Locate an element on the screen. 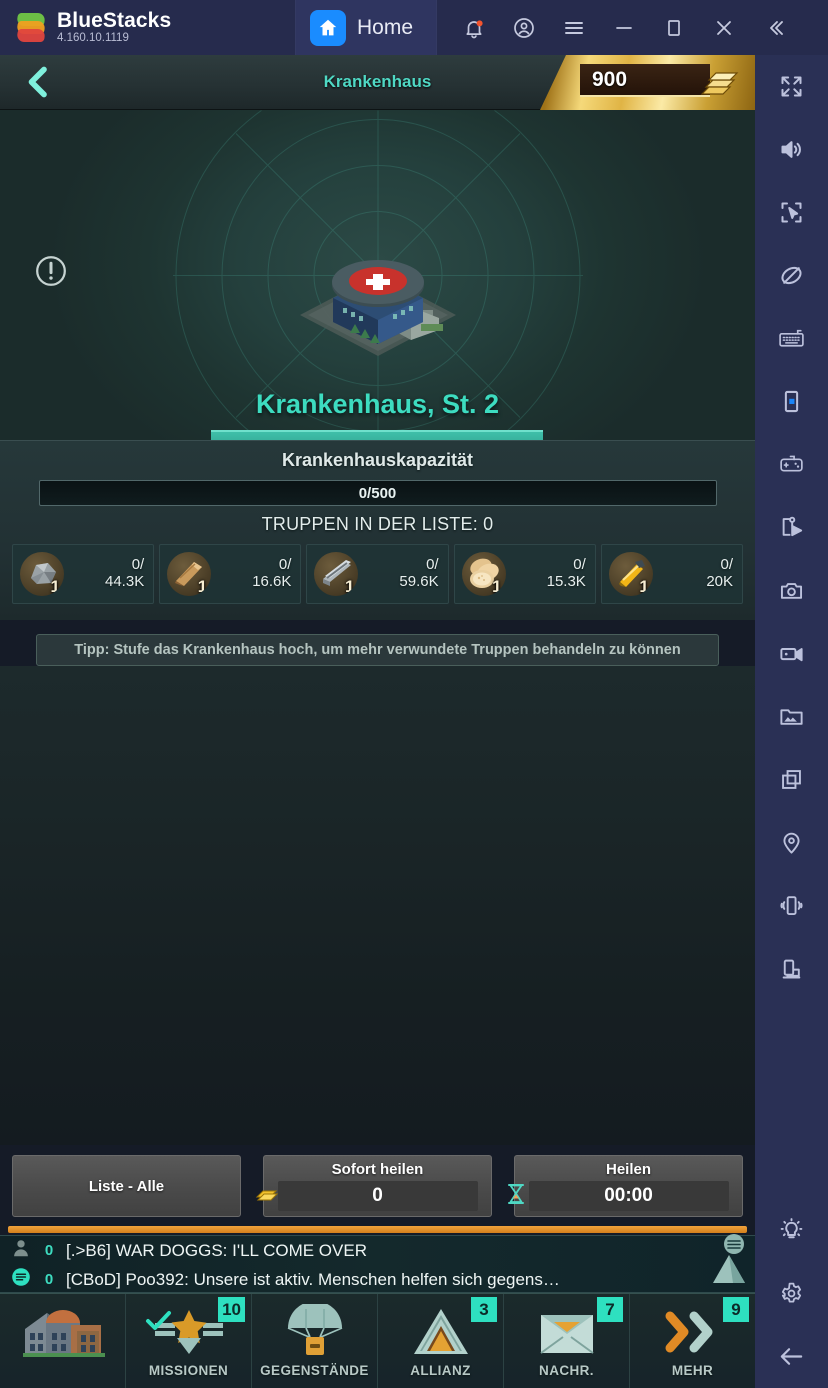 This screenshot has height=1388, width=828. chat-line: 0 [.>B6] WAR DOGGS: I'LL COME OVER is located at coordinates (377, 1250).